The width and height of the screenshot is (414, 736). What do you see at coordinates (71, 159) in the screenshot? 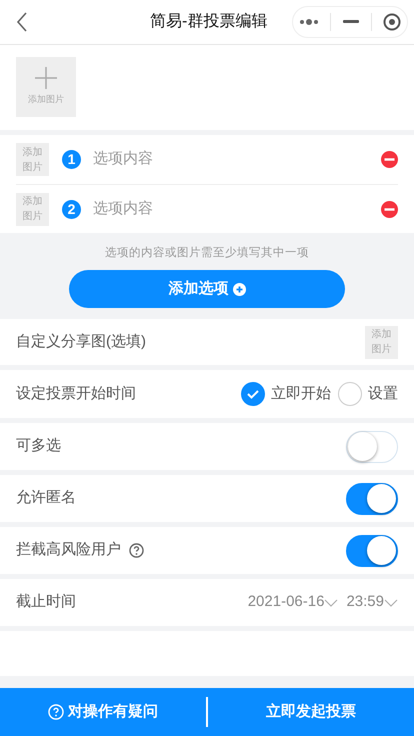
I see `option-number: 1` at bounding box center [71, 159].